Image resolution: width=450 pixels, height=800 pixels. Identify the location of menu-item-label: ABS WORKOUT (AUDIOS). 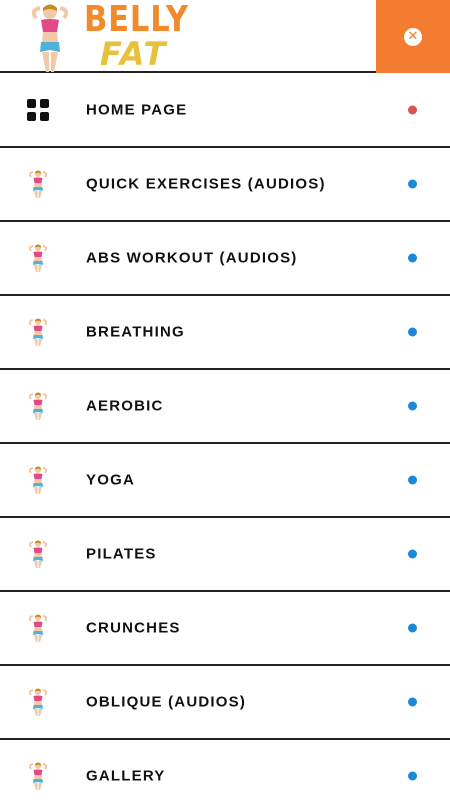
(192, 258).